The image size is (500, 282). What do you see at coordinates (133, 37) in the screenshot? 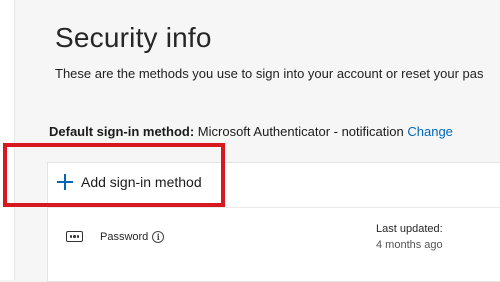
I see `page-title: Security info` at bounding box center [133, 37].